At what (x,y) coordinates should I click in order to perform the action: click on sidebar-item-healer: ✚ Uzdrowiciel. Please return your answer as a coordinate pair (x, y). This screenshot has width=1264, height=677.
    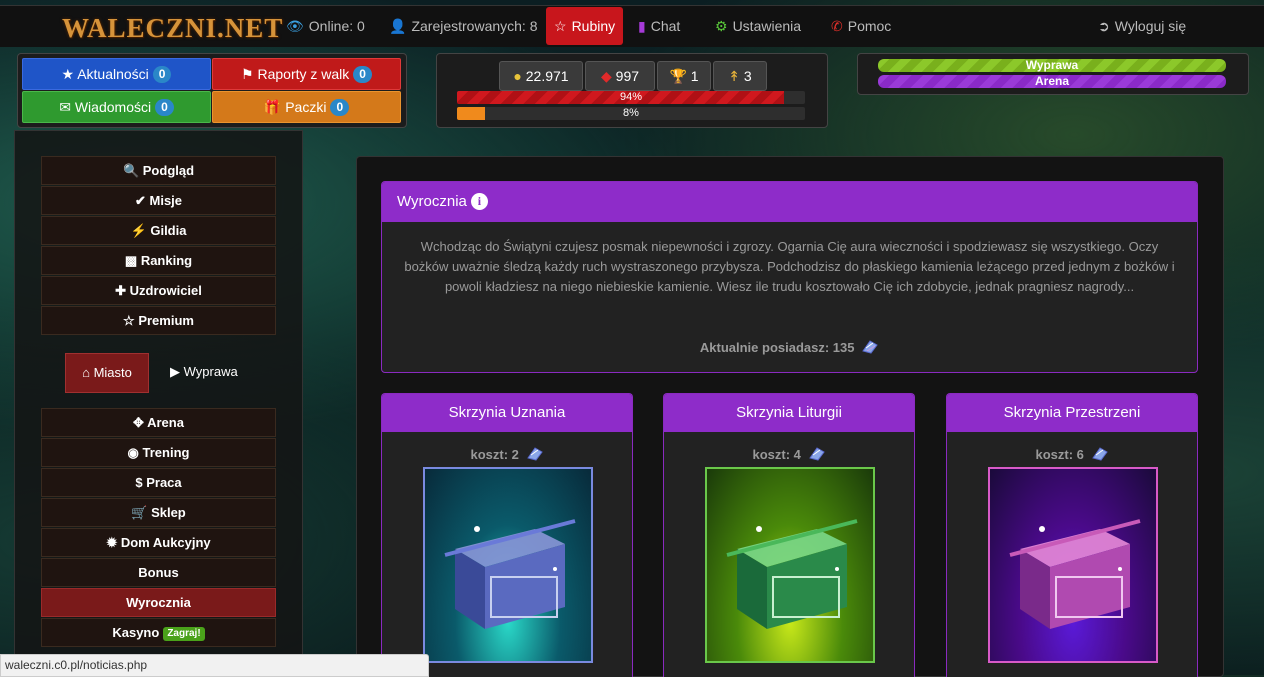
    Looking at the image, I should click on (158, 290).